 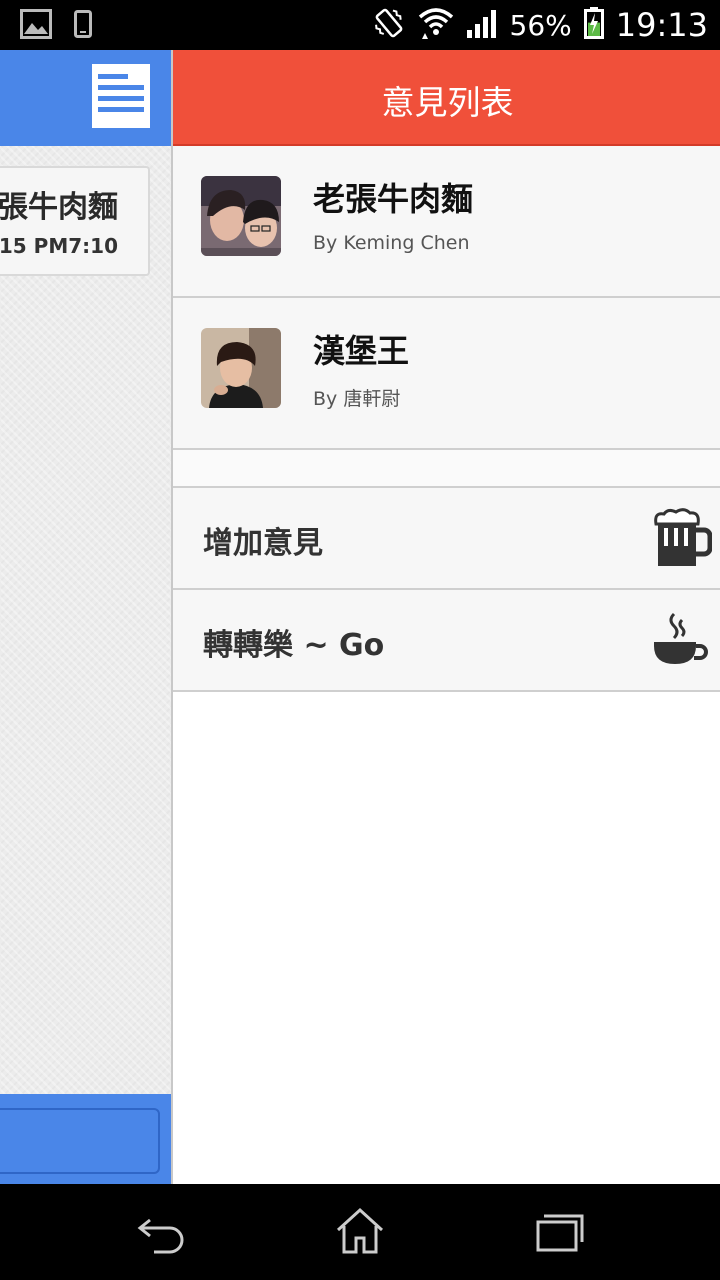 I want to click on device-notification-icon, so click(x=83, y=26).